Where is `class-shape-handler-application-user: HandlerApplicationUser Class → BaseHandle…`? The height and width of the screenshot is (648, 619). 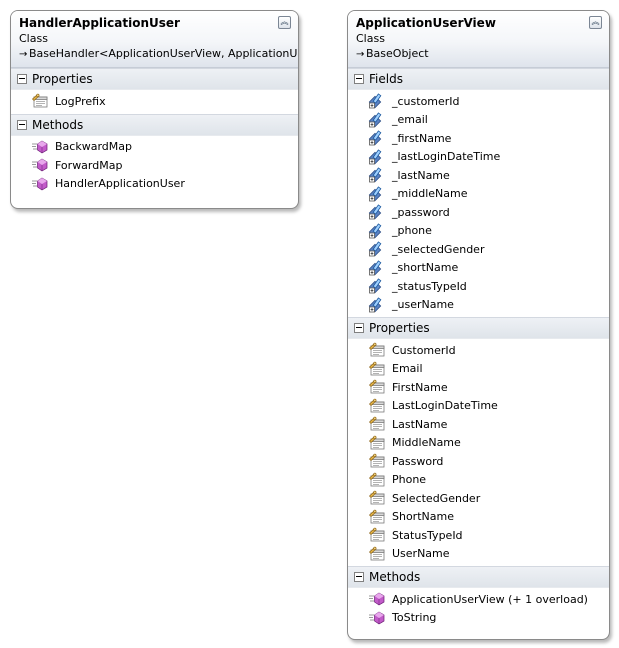 class-shape-handler-application-user: HandlerApplicationUser Class → BaseHandle… is located at coordinates (154, 109).